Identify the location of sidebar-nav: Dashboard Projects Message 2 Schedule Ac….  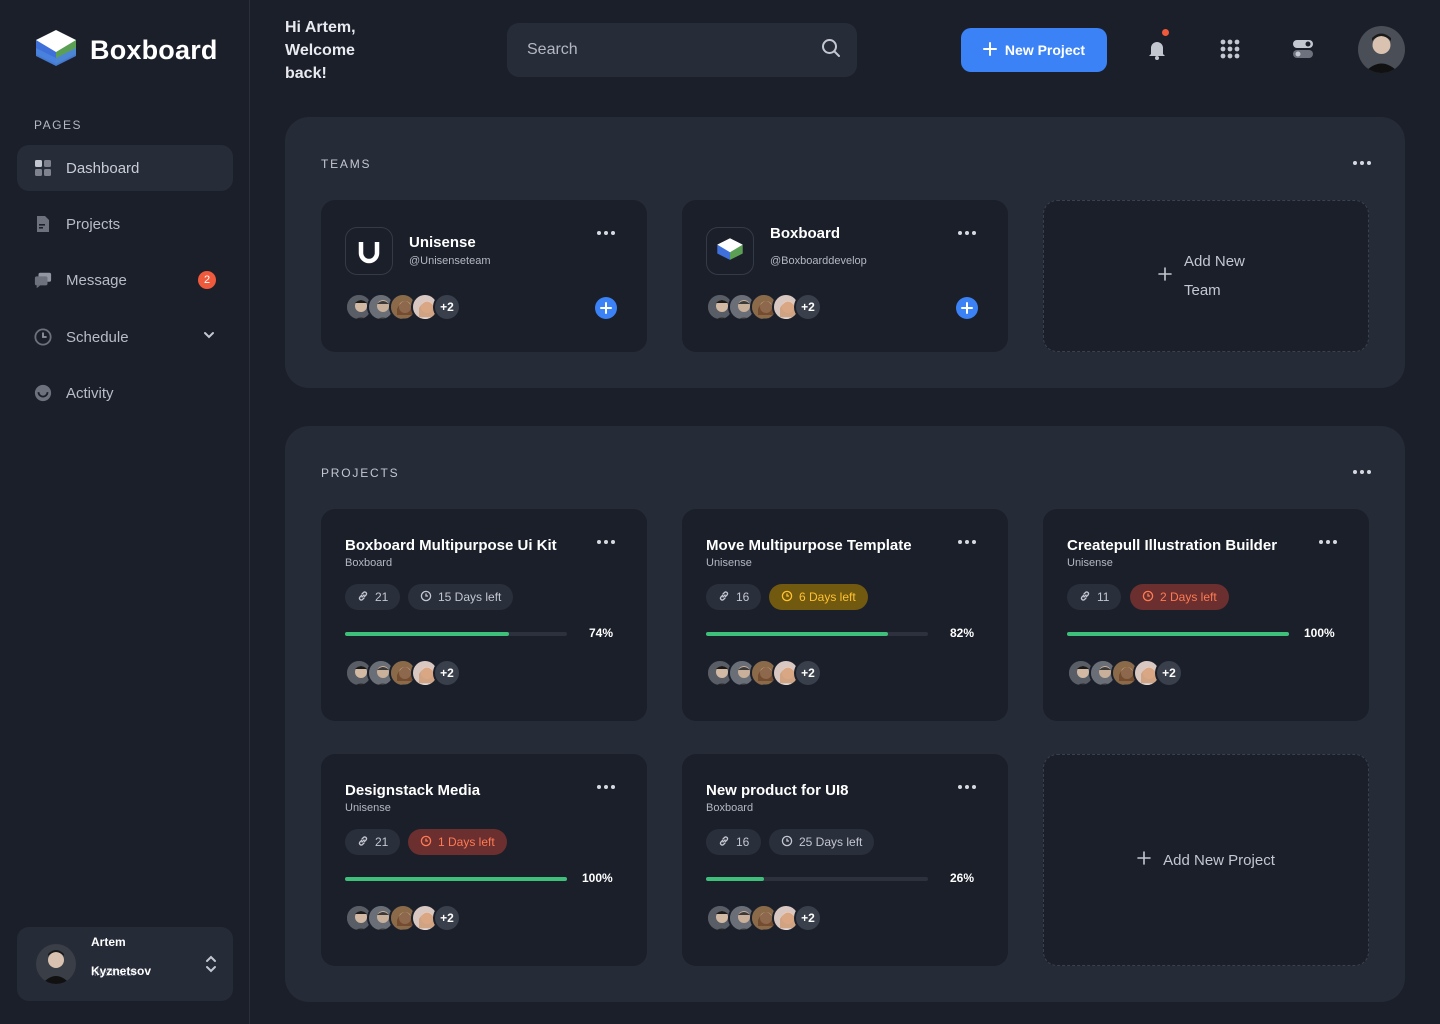
(125, 285).